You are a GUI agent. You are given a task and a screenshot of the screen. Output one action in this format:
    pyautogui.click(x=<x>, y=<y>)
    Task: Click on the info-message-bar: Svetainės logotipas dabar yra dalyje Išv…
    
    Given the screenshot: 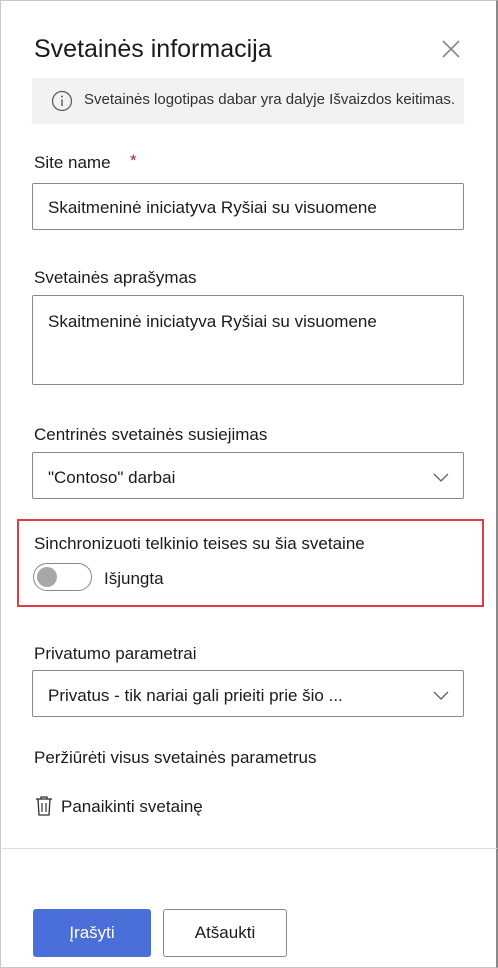 What is the action you would take?
    pyautogui.click(x=248, y=101)
    